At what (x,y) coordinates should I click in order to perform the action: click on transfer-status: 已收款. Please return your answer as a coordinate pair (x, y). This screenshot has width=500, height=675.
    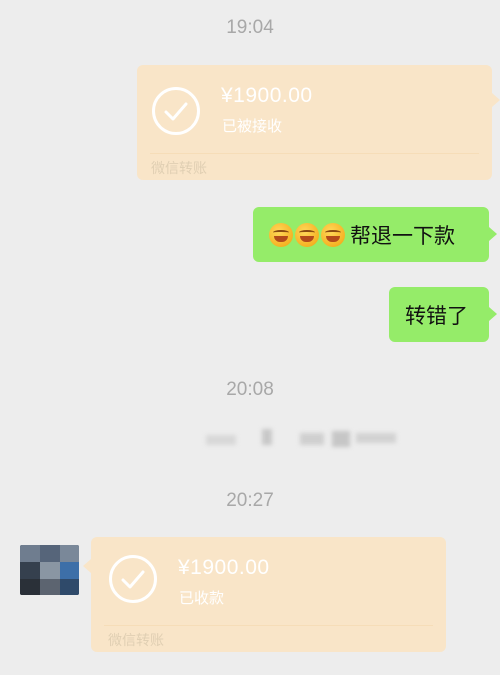
    Looking at the image, I should click on (202, 598).